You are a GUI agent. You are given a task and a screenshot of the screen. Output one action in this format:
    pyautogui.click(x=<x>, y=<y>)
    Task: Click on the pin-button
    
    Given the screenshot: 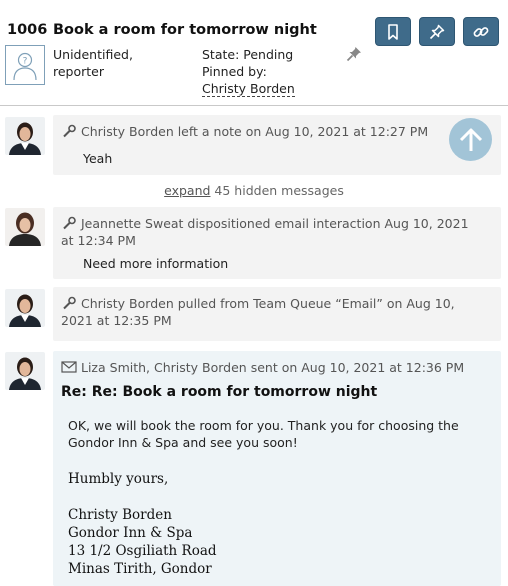 What is the action you would take?
    pyautogui.click(x=437, y=31)
    